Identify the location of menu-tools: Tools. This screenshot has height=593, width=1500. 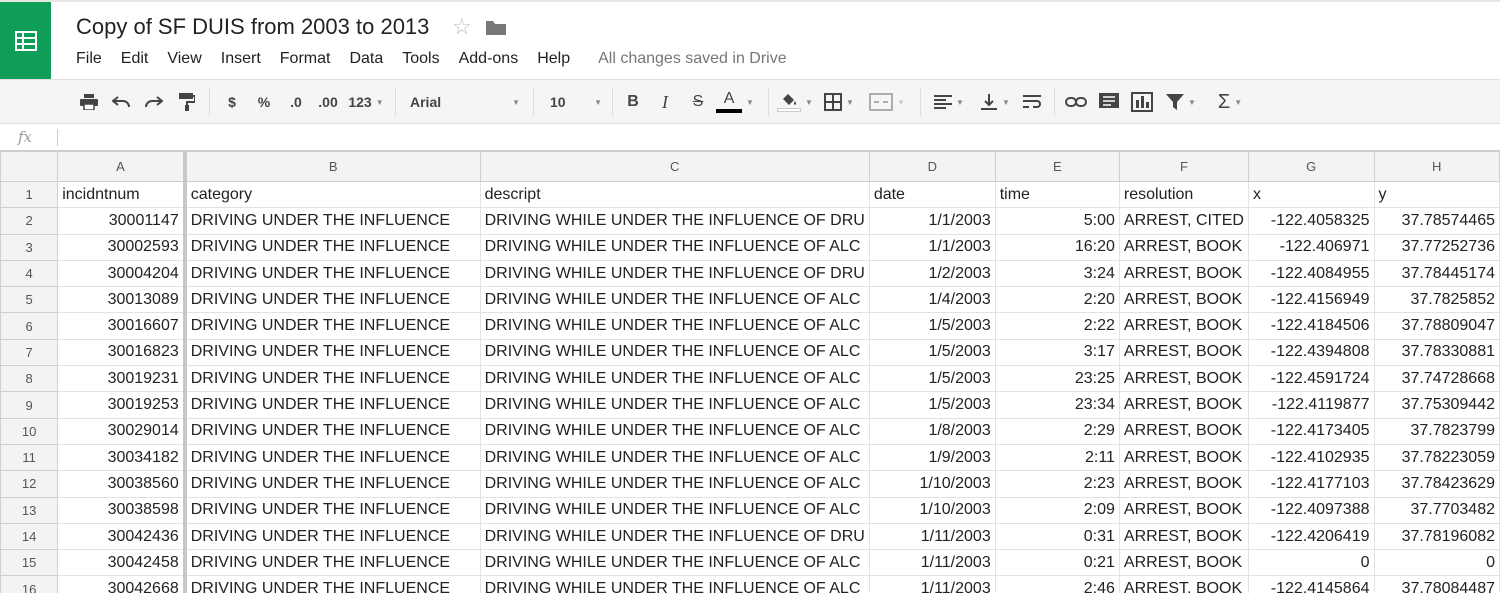
(420, 59).